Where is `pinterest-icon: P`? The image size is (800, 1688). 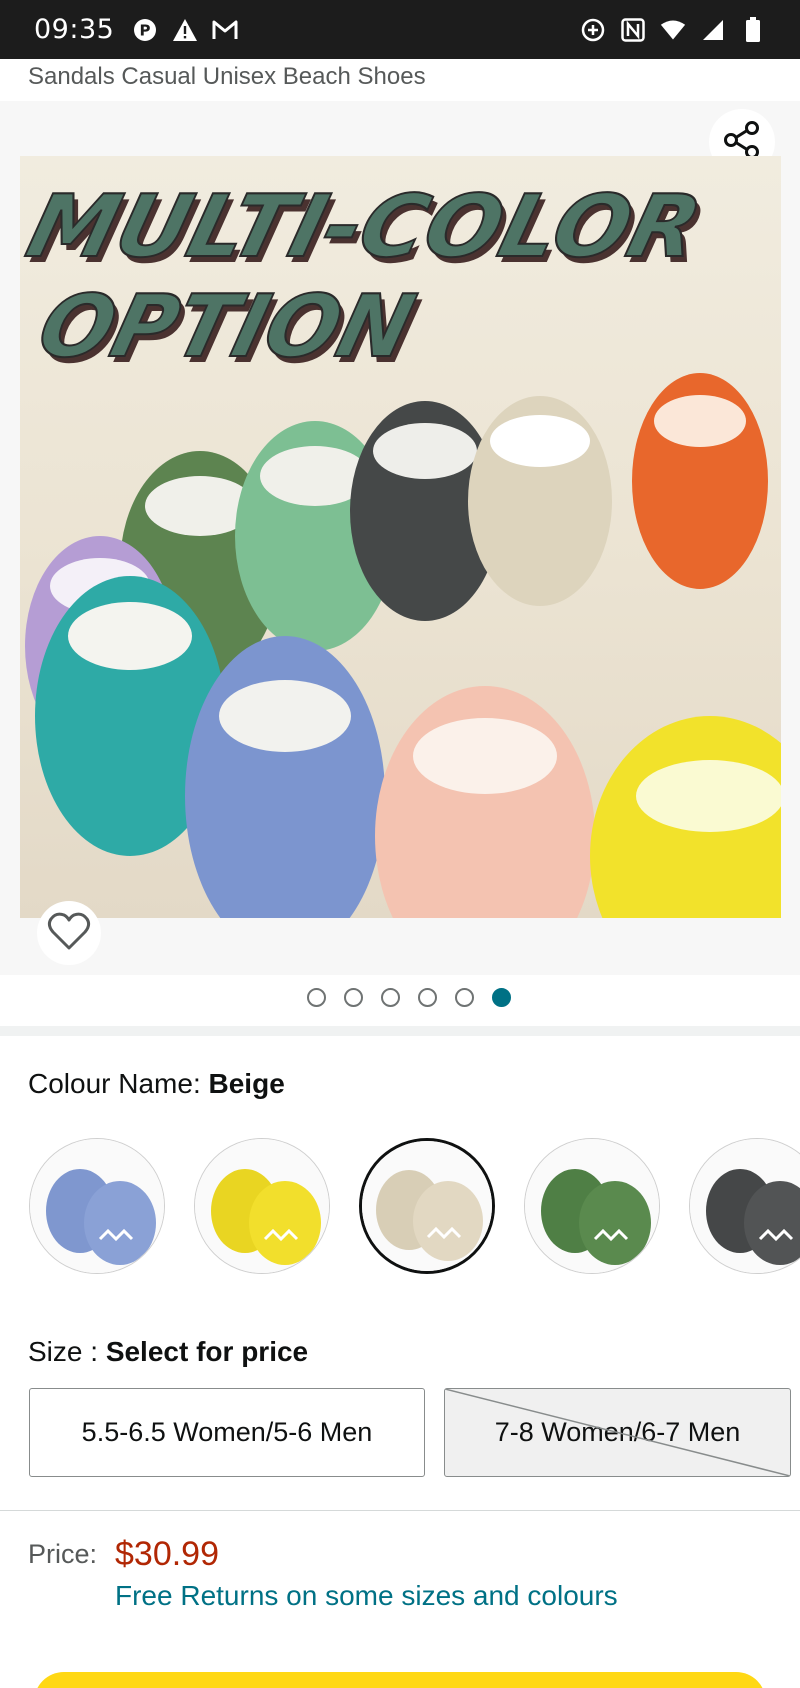
pinterest-icon: P is located at coordinates (145, 30).